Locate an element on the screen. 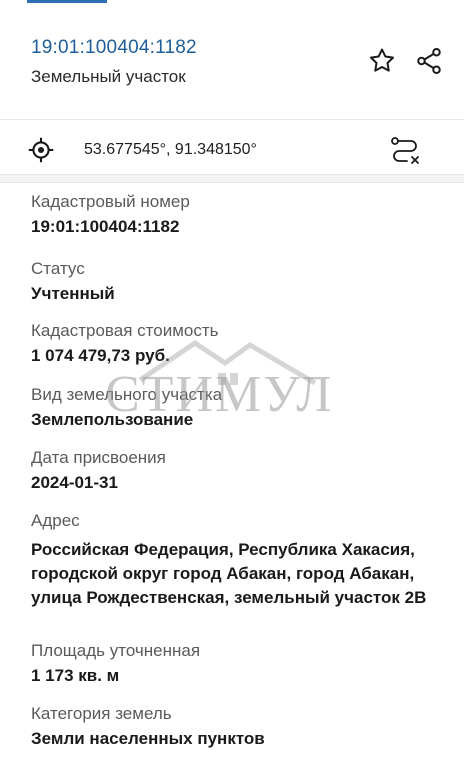 The width and height of the screenshot is (464, 767). favorite-button is located at coordinates (382, 61).